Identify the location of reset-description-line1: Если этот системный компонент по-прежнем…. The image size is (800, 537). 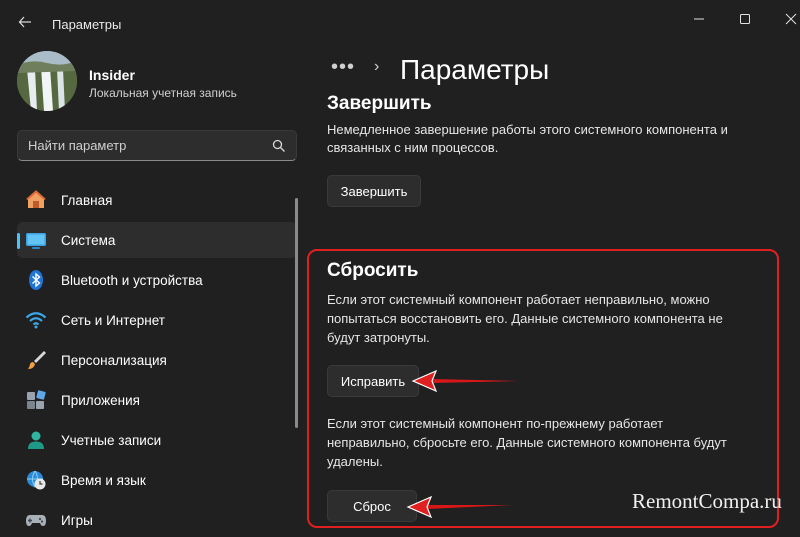
(495, 423).